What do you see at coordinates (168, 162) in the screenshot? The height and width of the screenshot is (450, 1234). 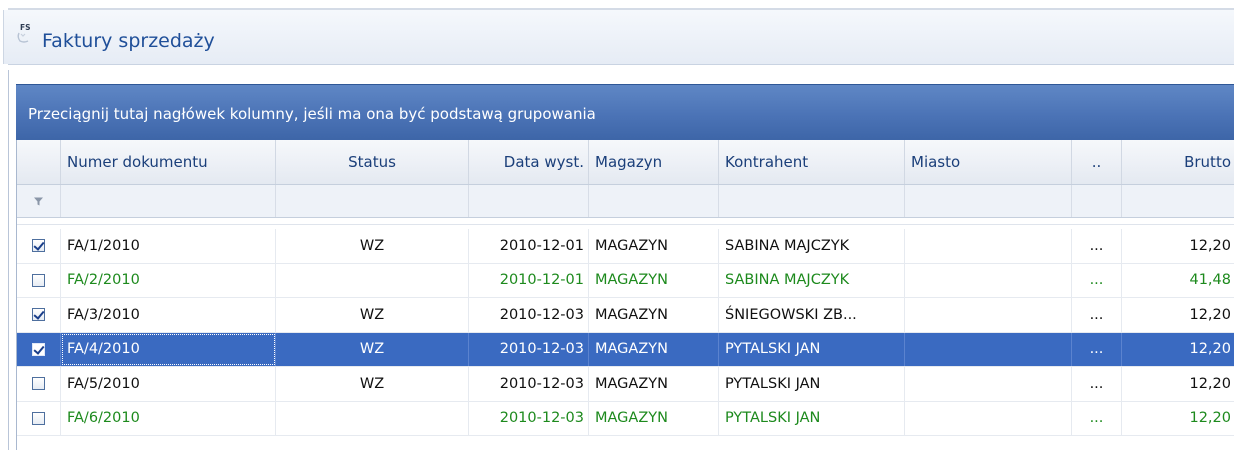 I see `column-header-numer: Numer dokumentu` at bounding box center [168, 162].